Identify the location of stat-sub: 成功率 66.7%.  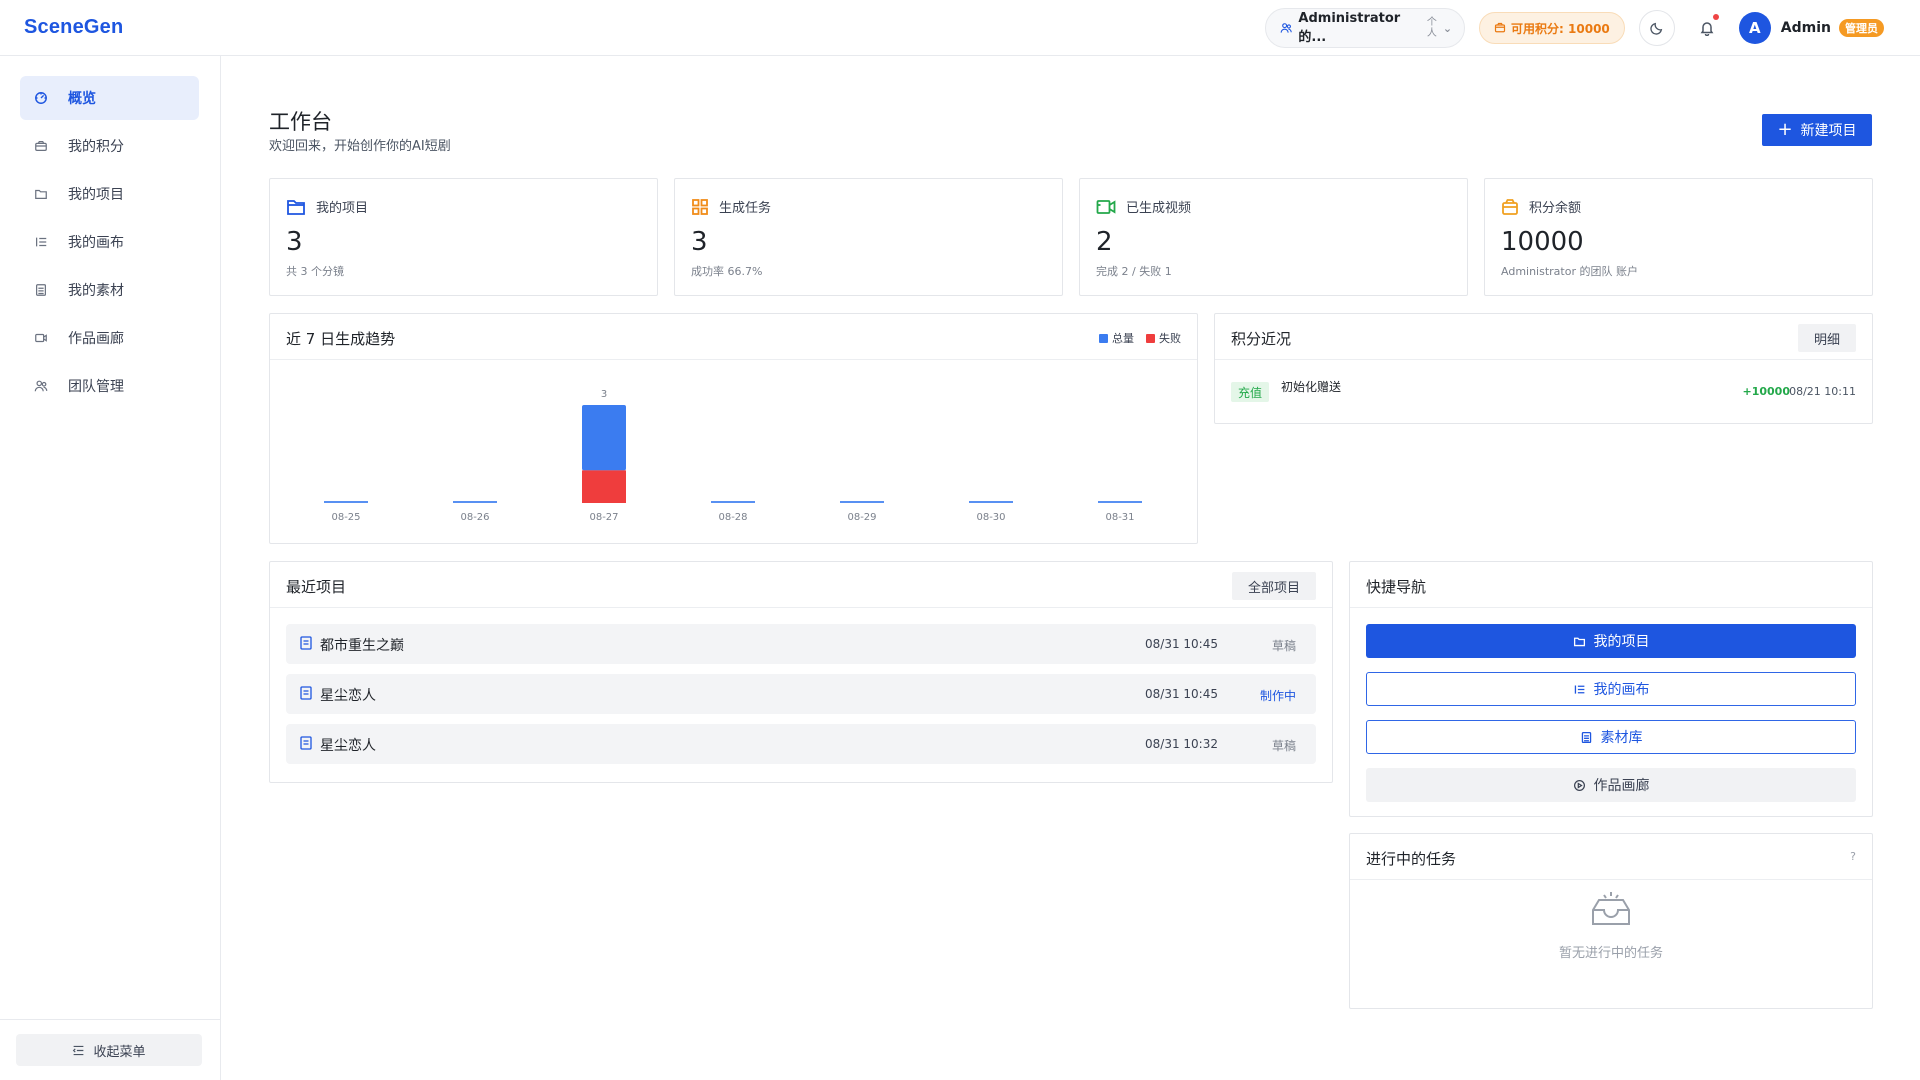
(727, 271).